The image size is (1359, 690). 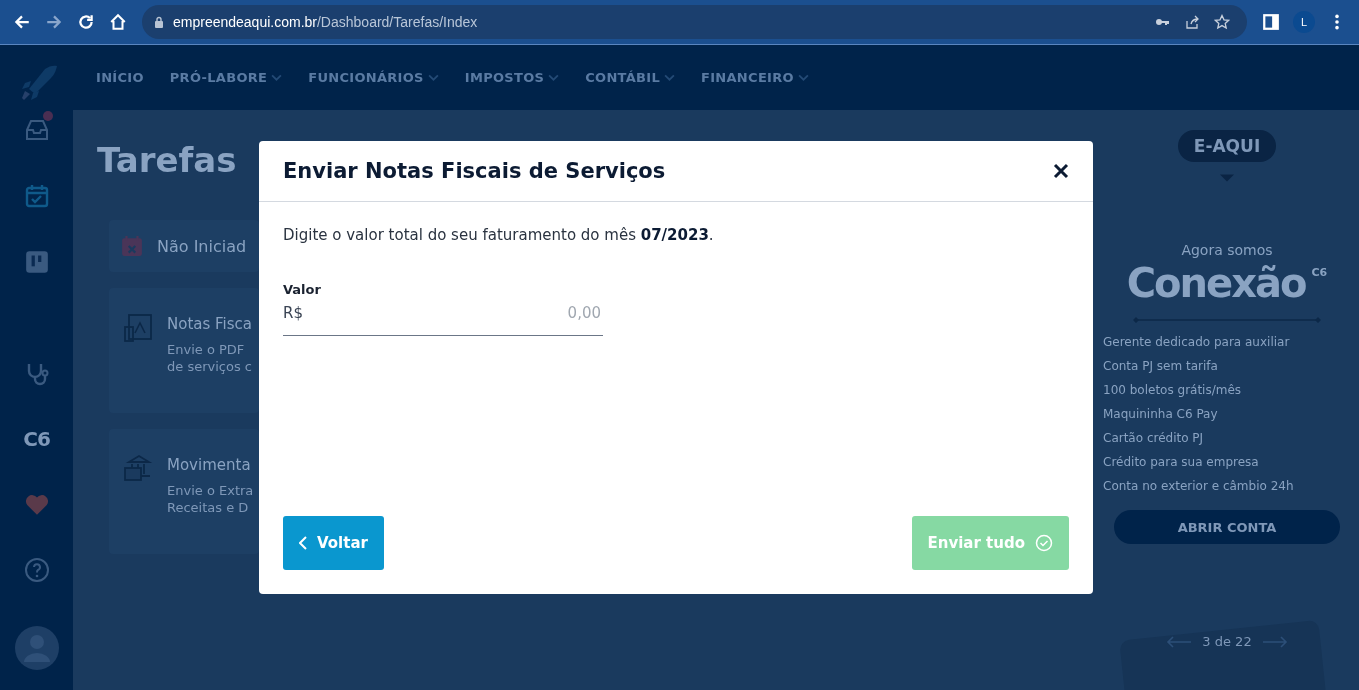 I want to click on promo-badge: E-AQUI, so click(x=1227, y=146).